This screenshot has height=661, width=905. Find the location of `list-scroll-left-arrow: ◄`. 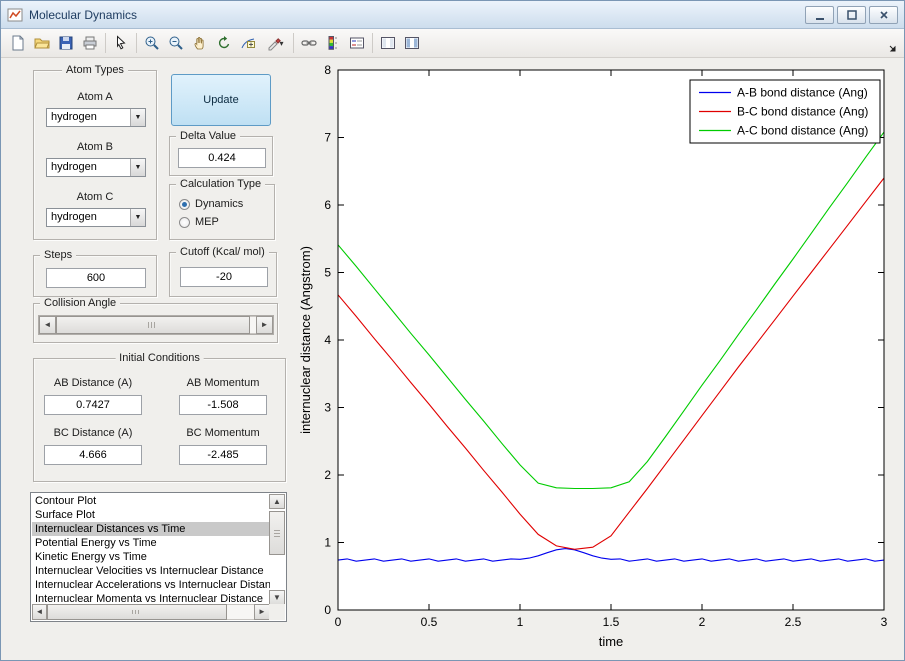

list-scroll-left-arrow: ◄ is located at coordinates (39, 612).